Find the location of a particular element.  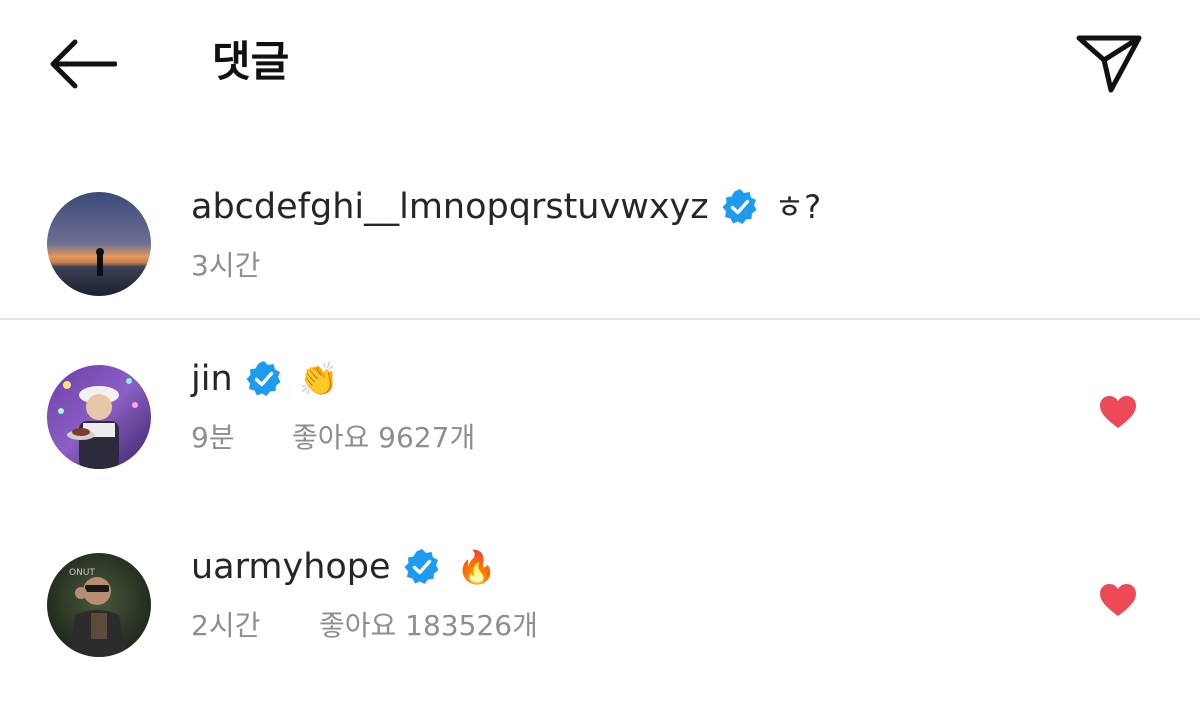

like-count: 좋아요 183526개 is located at coordinates (428, 624).